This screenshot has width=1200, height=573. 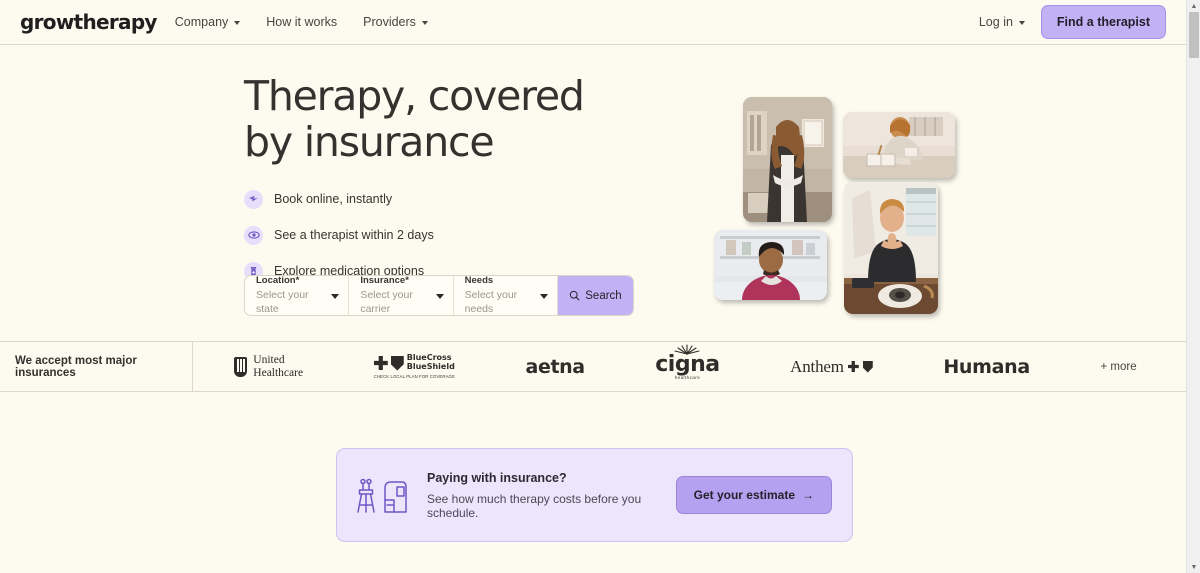 I want to click on estimate-button-label: Get your estimate, so click(x=744, y=495).